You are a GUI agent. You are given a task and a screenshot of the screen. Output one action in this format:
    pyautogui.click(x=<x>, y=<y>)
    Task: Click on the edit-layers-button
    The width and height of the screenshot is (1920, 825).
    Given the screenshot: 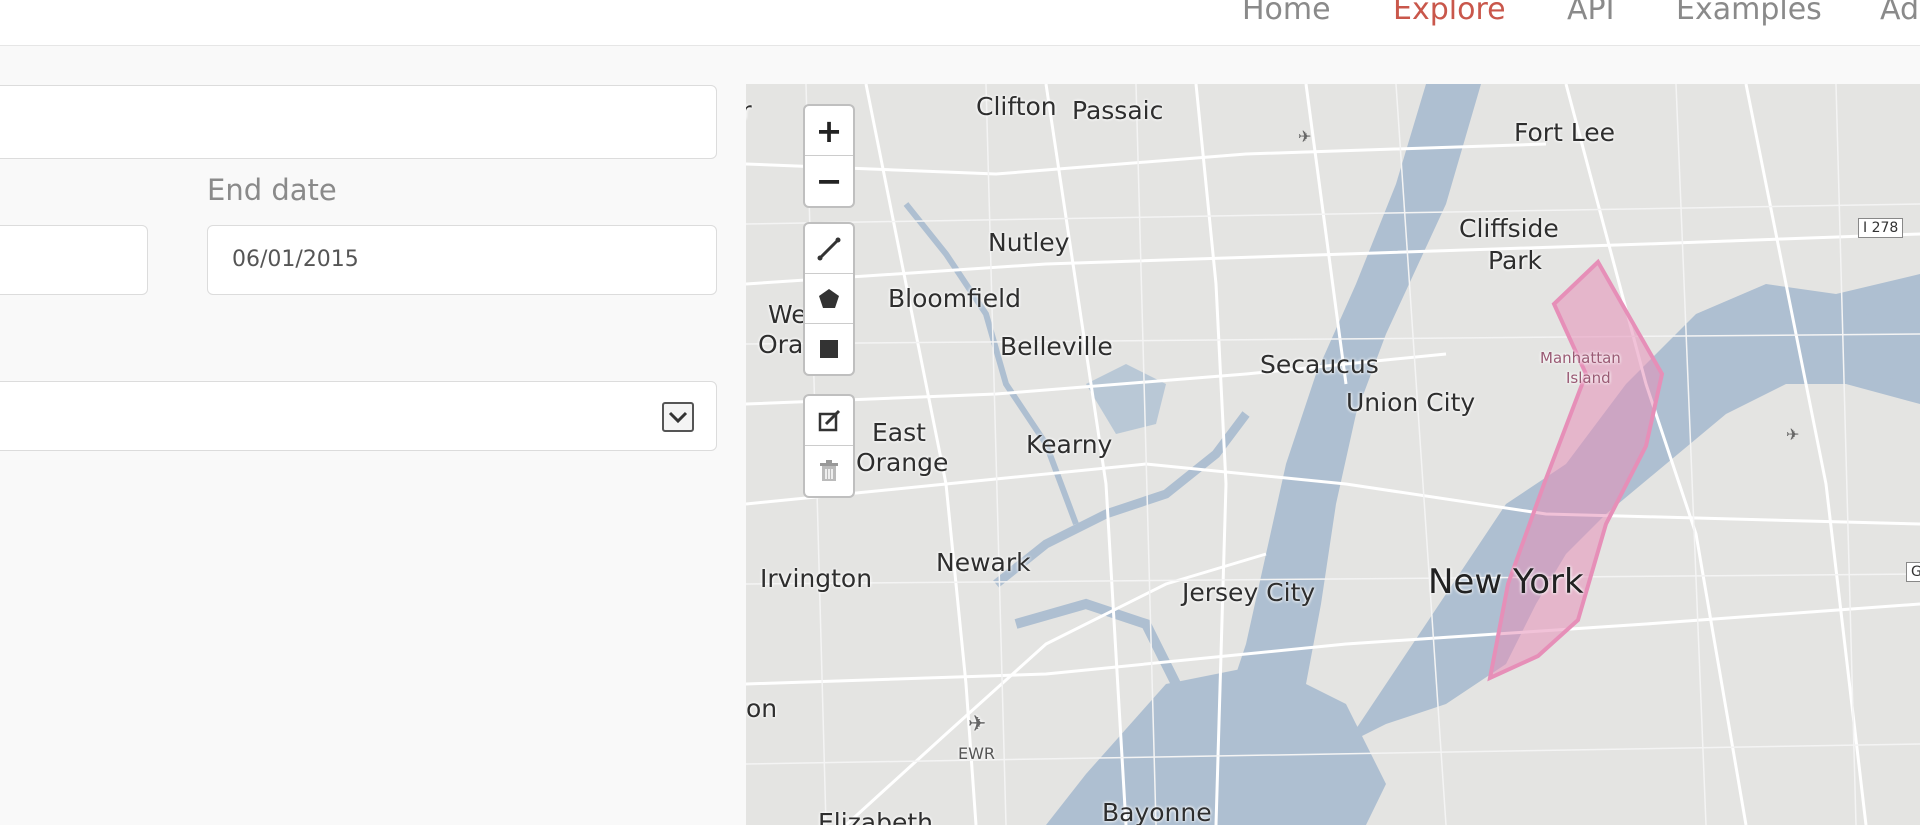 What is the action you would take?
    pyautogui.click(x=829, y=421)
    